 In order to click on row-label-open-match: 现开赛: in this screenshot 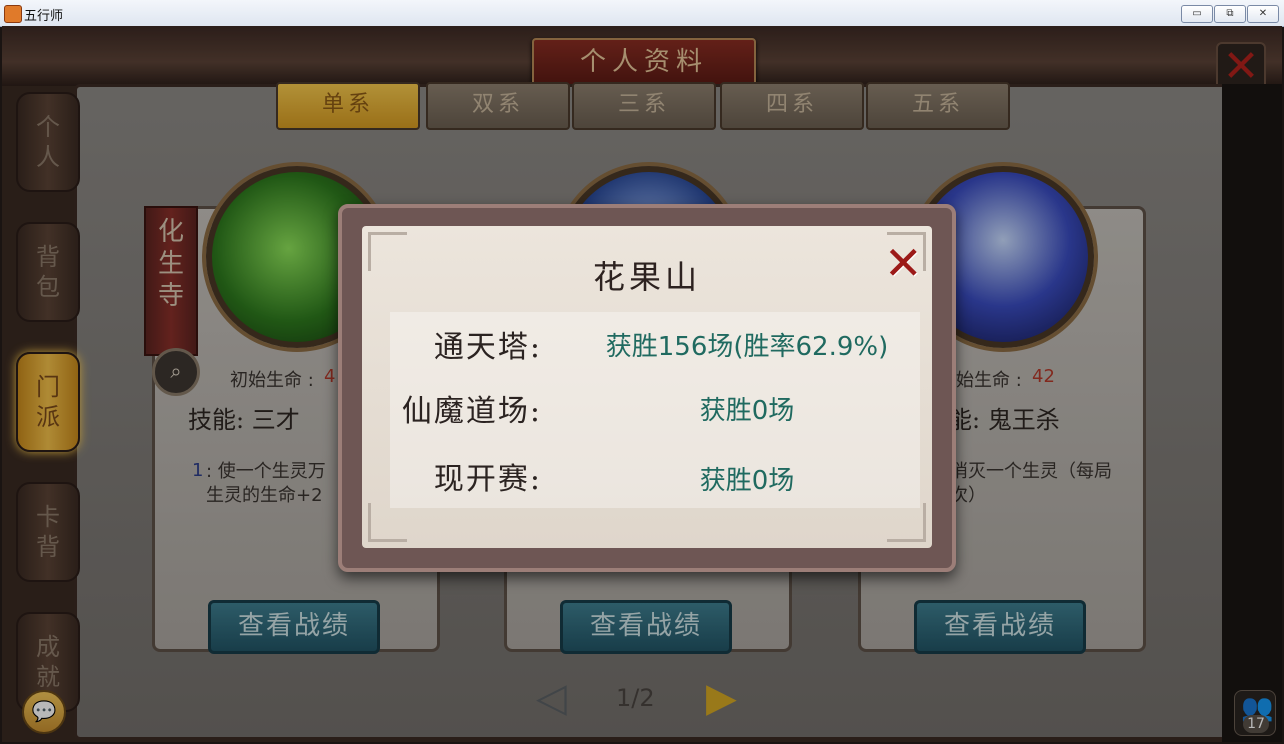, I will do `click(487, 479)`.